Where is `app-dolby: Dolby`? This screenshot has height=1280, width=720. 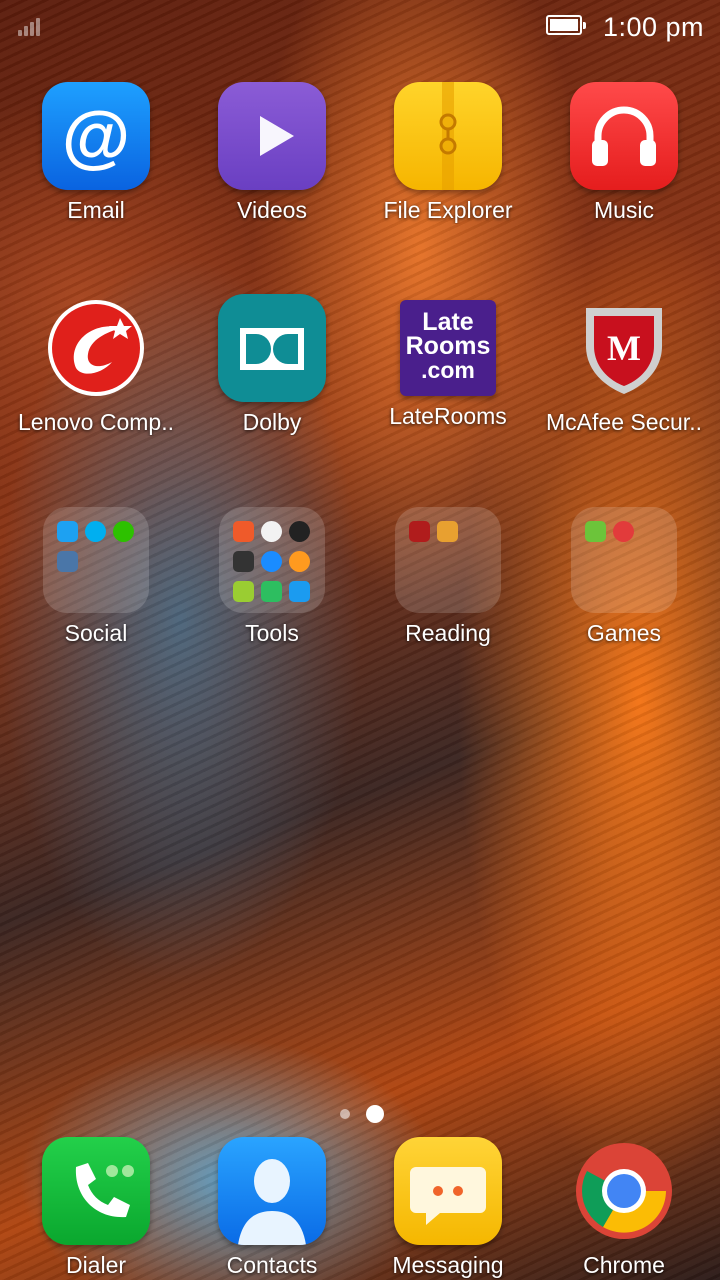 app-dolby: Dolby is located at coordinates (272, 365).